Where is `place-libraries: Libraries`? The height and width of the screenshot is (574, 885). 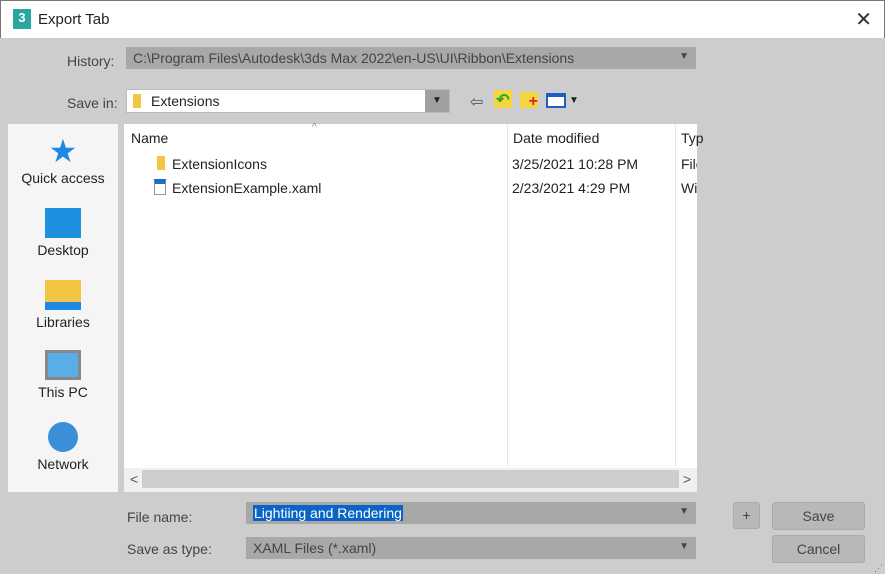 place-libraries: Libraries is located at coordinates (63, 305).